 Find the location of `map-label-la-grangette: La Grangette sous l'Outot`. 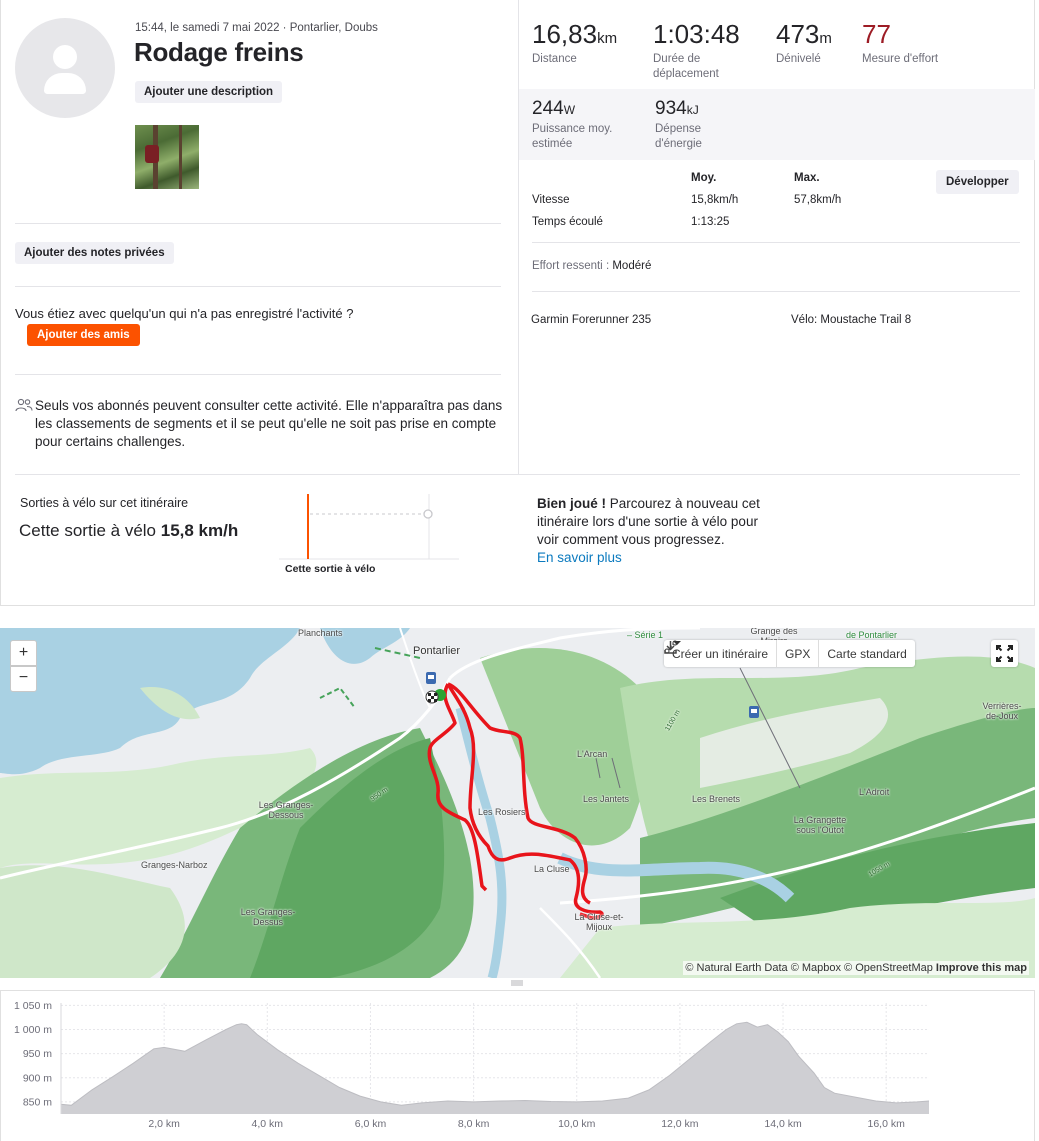

map-label-la-grangette: La Grangette sous l'Outot is located at coordinates (820, 825).